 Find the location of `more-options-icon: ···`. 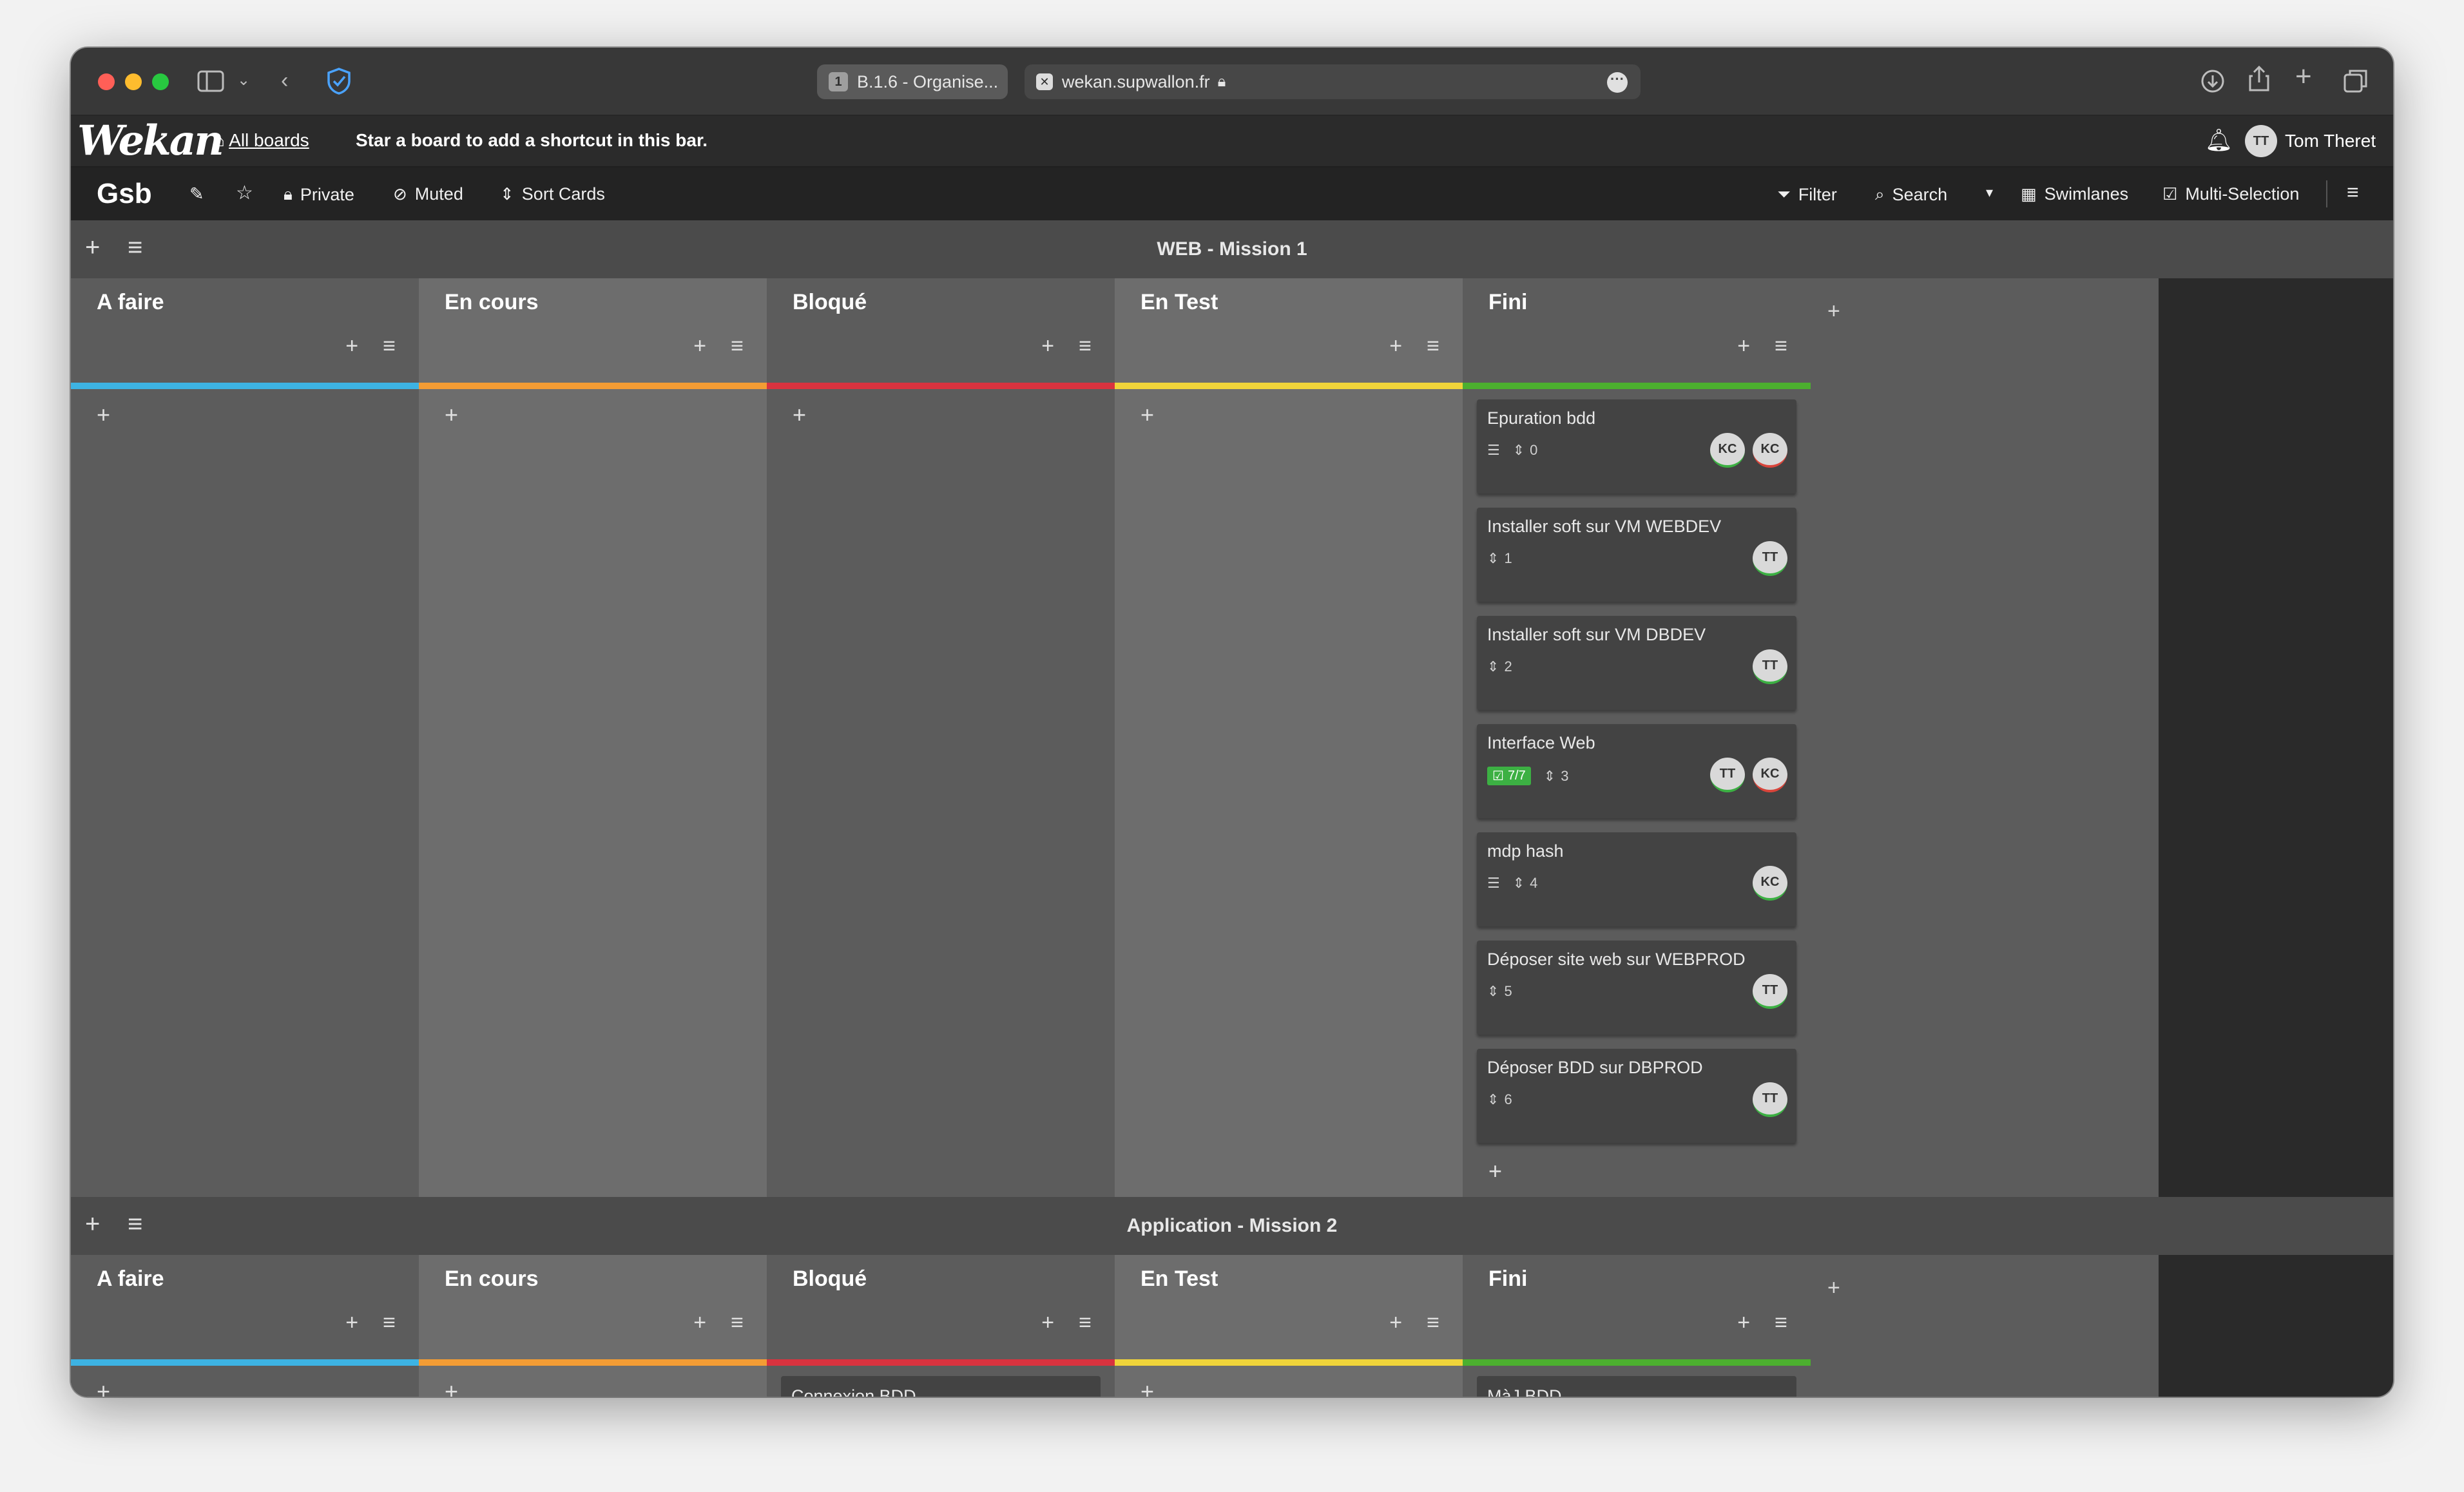

more-options-icon: ··· is located at coordinates (1617, 83).